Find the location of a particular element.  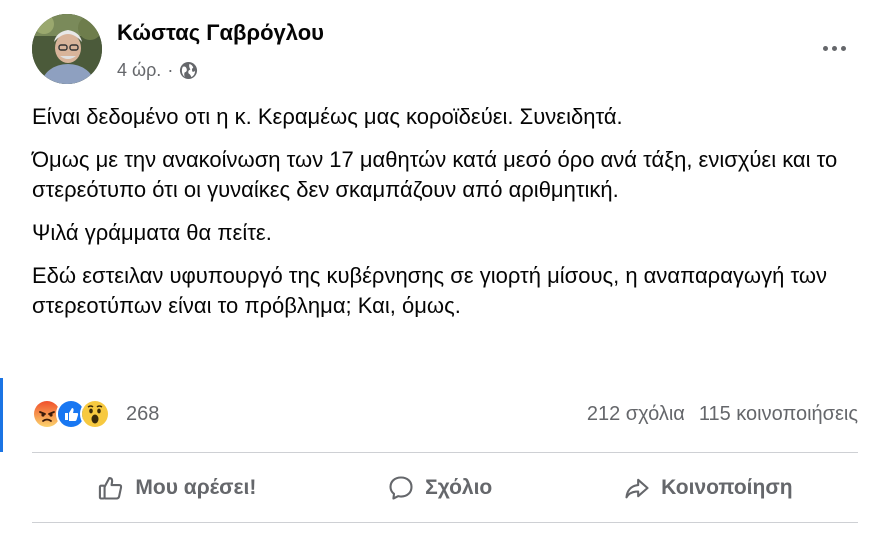

more-options-button is located at coordinates (834, 48).